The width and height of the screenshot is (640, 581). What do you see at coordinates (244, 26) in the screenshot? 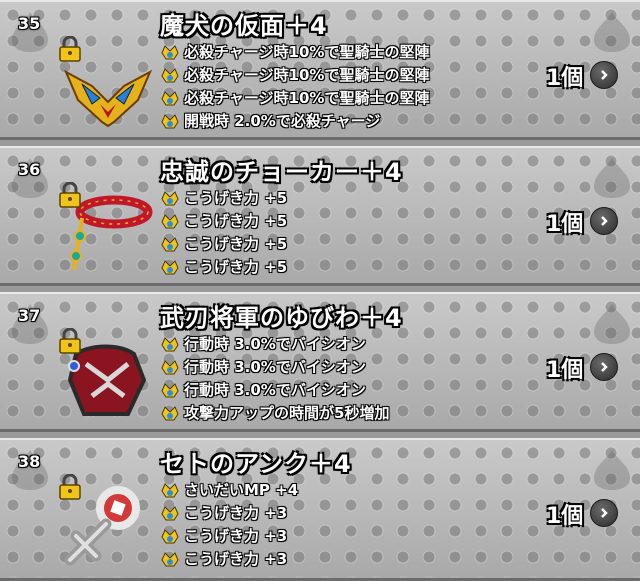
I see `item-name: 魔犬の仮面＋4` at bounding box center [244, 26].